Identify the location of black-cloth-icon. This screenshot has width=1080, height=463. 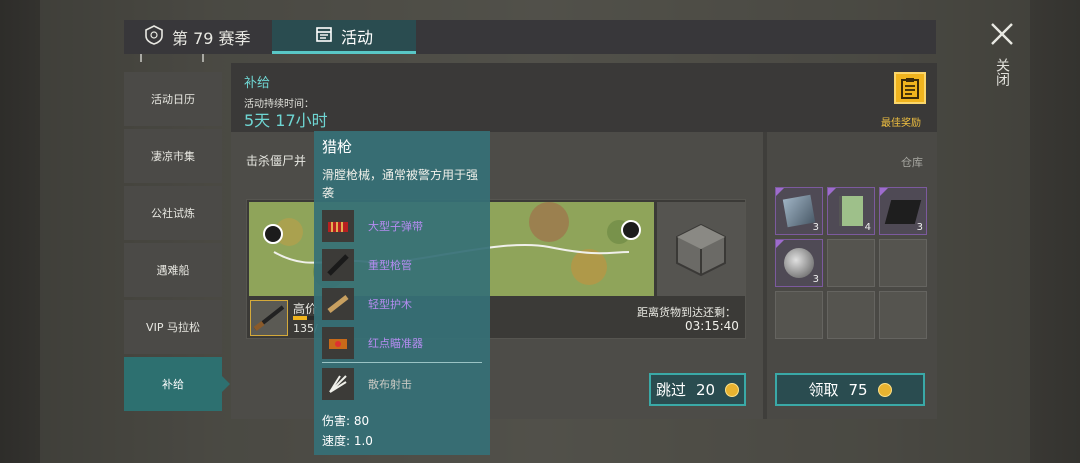
(903, 212).